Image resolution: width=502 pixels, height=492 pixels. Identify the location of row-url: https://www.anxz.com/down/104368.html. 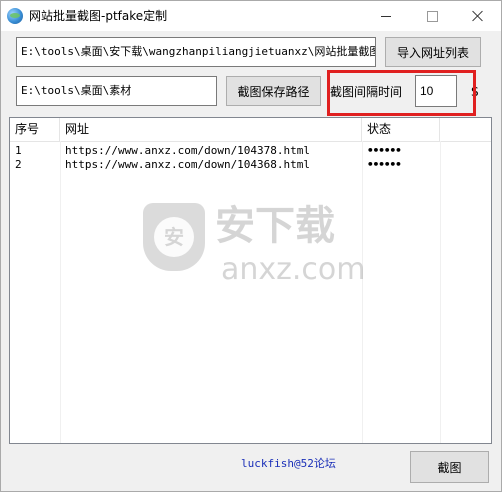
(188, 164).